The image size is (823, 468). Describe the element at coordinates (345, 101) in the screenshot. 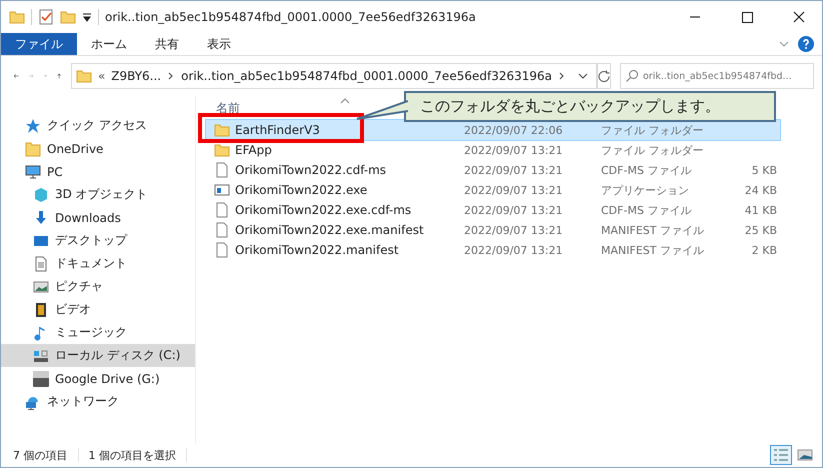

I see `sort-icon` at that location.